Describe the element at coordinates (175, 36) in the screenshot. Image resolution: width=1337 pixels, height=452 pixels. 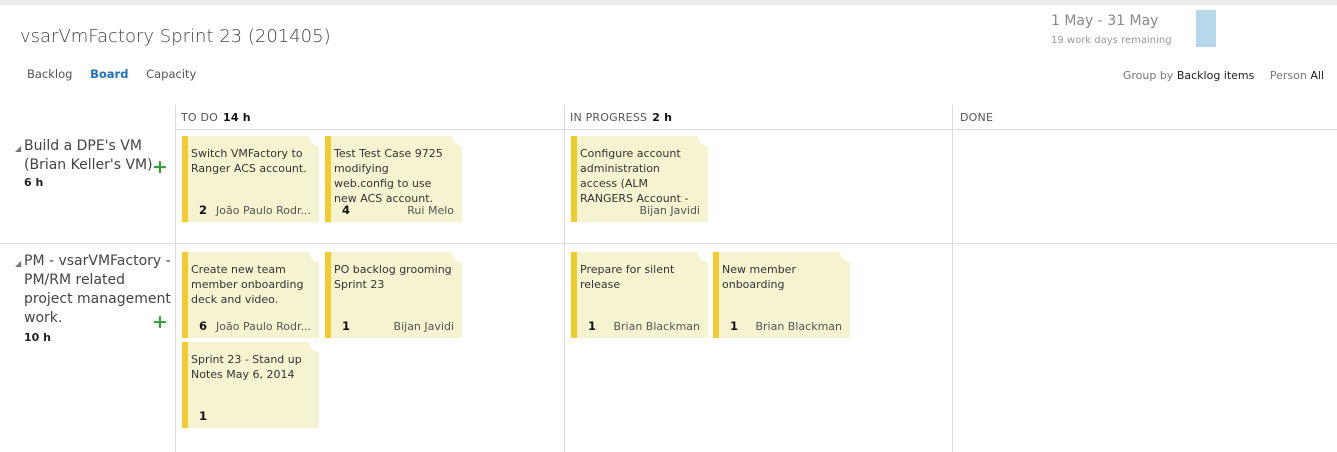
I see `page-title: vsarVmFactory Sprint 23 (201405)` at that location.